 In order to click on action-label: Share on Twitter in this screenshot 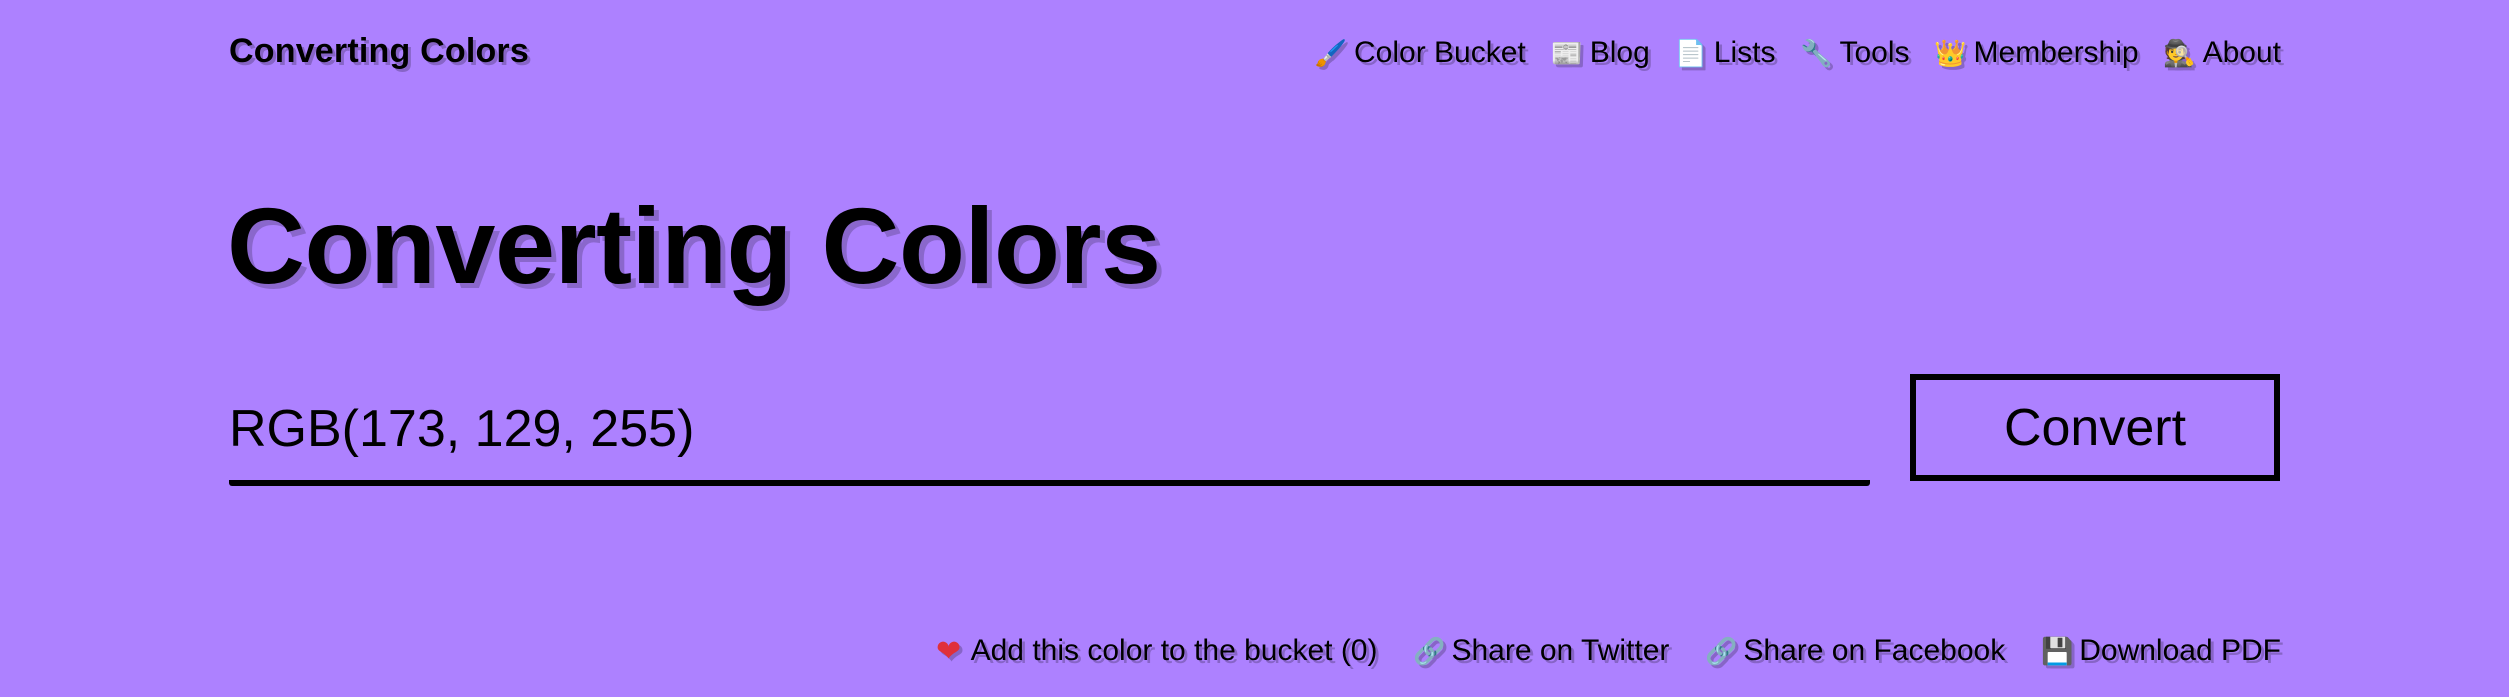, I will do `click(1560, 650)`.